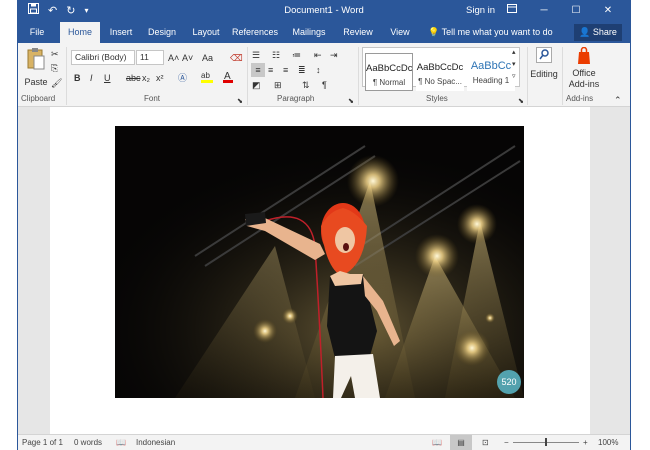  Describe the element at coordinates (133, 78) in the screenshot. I see `strikethrough-button: abc` at that location.